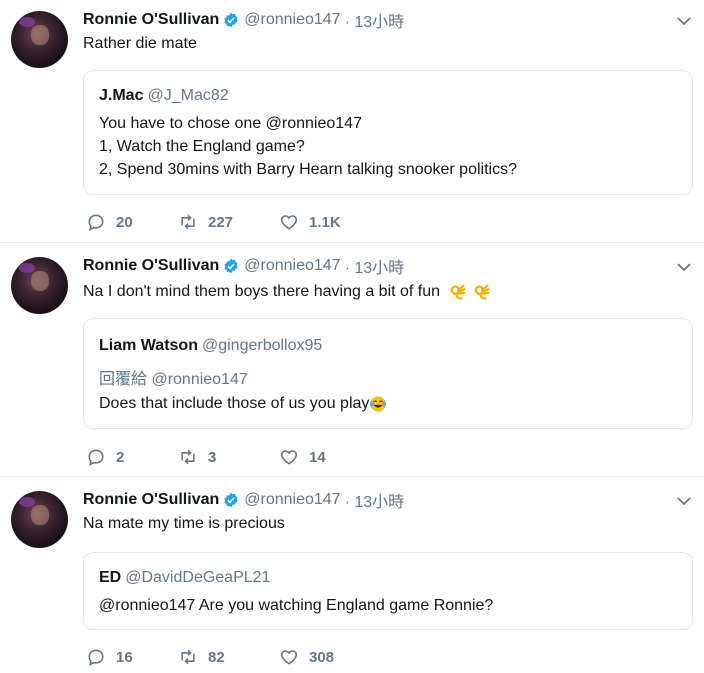 The height and width of the screenshot is (673, 704). I want to click on reply-button: 2, so click(105, 457).